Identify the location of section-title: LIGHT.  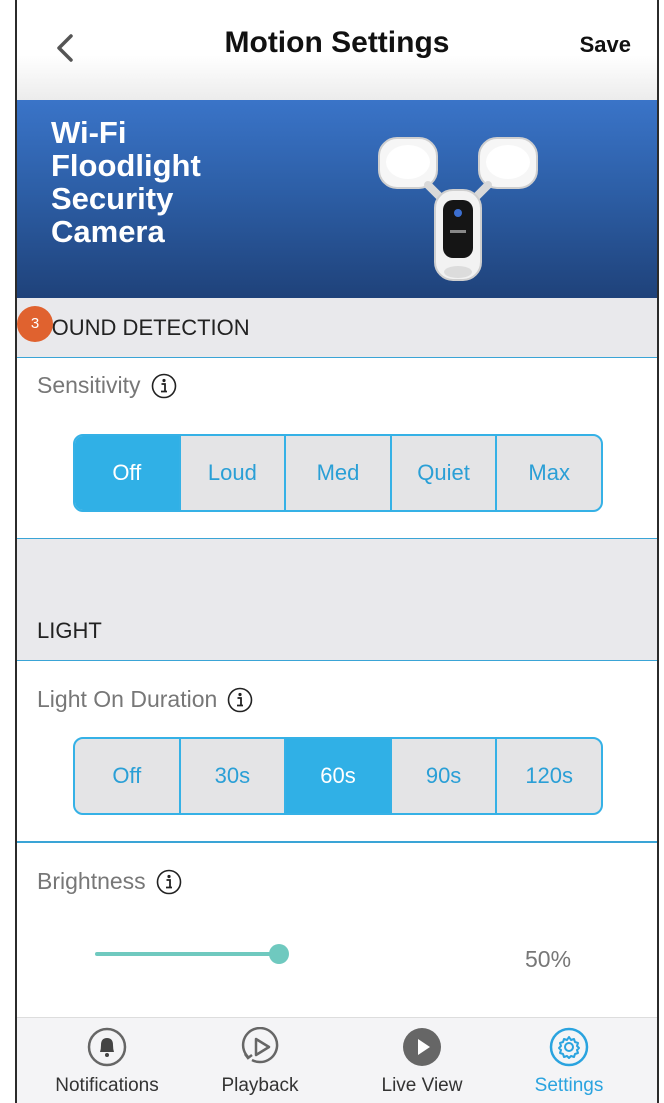
(69, 630).